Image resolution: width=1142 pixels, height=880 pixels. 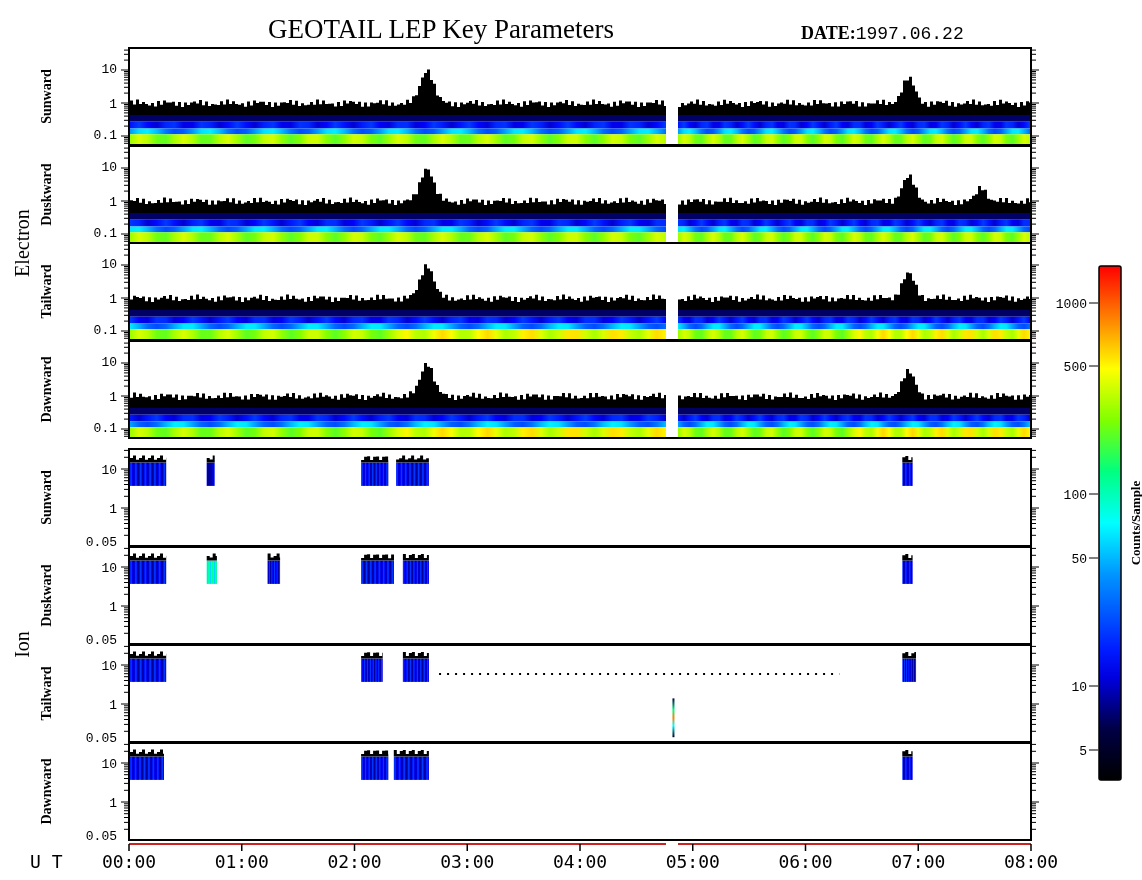 What do you see at coordinates (354, 861) in the screenshot?
I see `time-tick-label: 02:00` at bounding box center [354, 861].